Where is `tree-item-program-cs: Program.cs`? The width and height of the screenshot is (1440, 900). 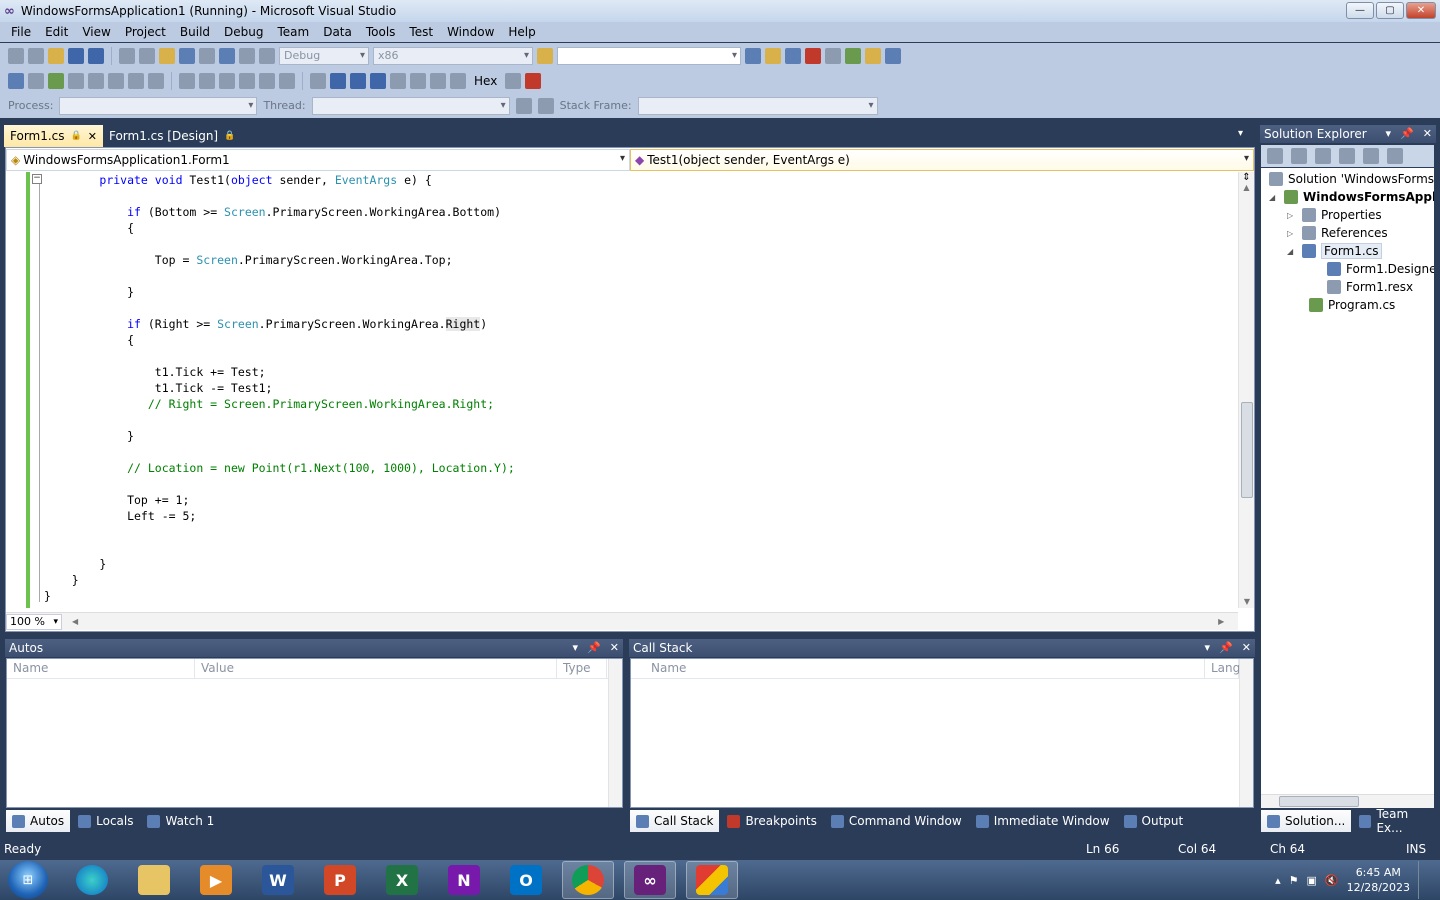
tree-item-program-cs: Program.cs is located at coordinates (1352, 305).